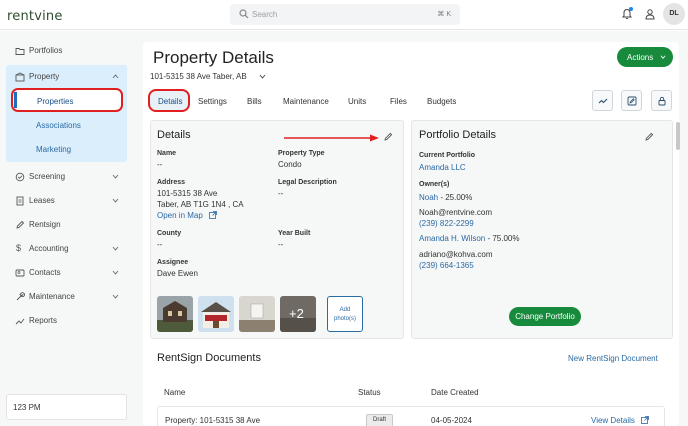 The height and width of the screenshot is (426, 688). Describe the element at coordinates (244, 14) in the screenshot. I see `search-icon` at that location.